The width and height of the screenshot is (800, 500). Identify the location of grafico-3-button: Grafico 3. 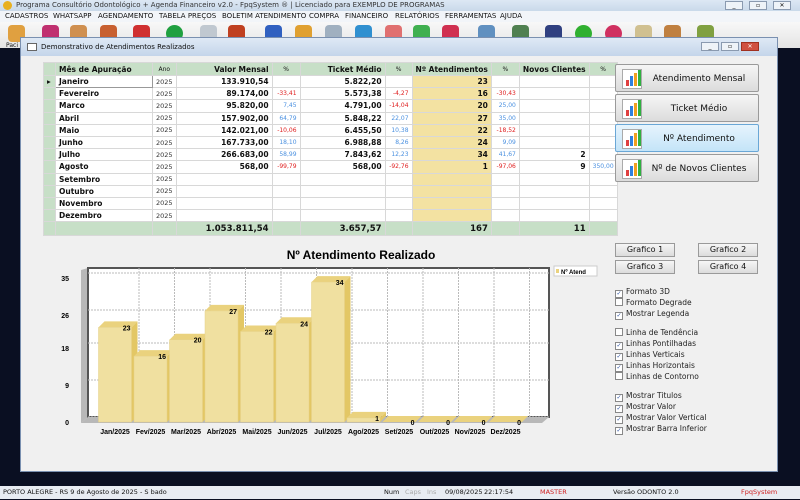
(645, 267).